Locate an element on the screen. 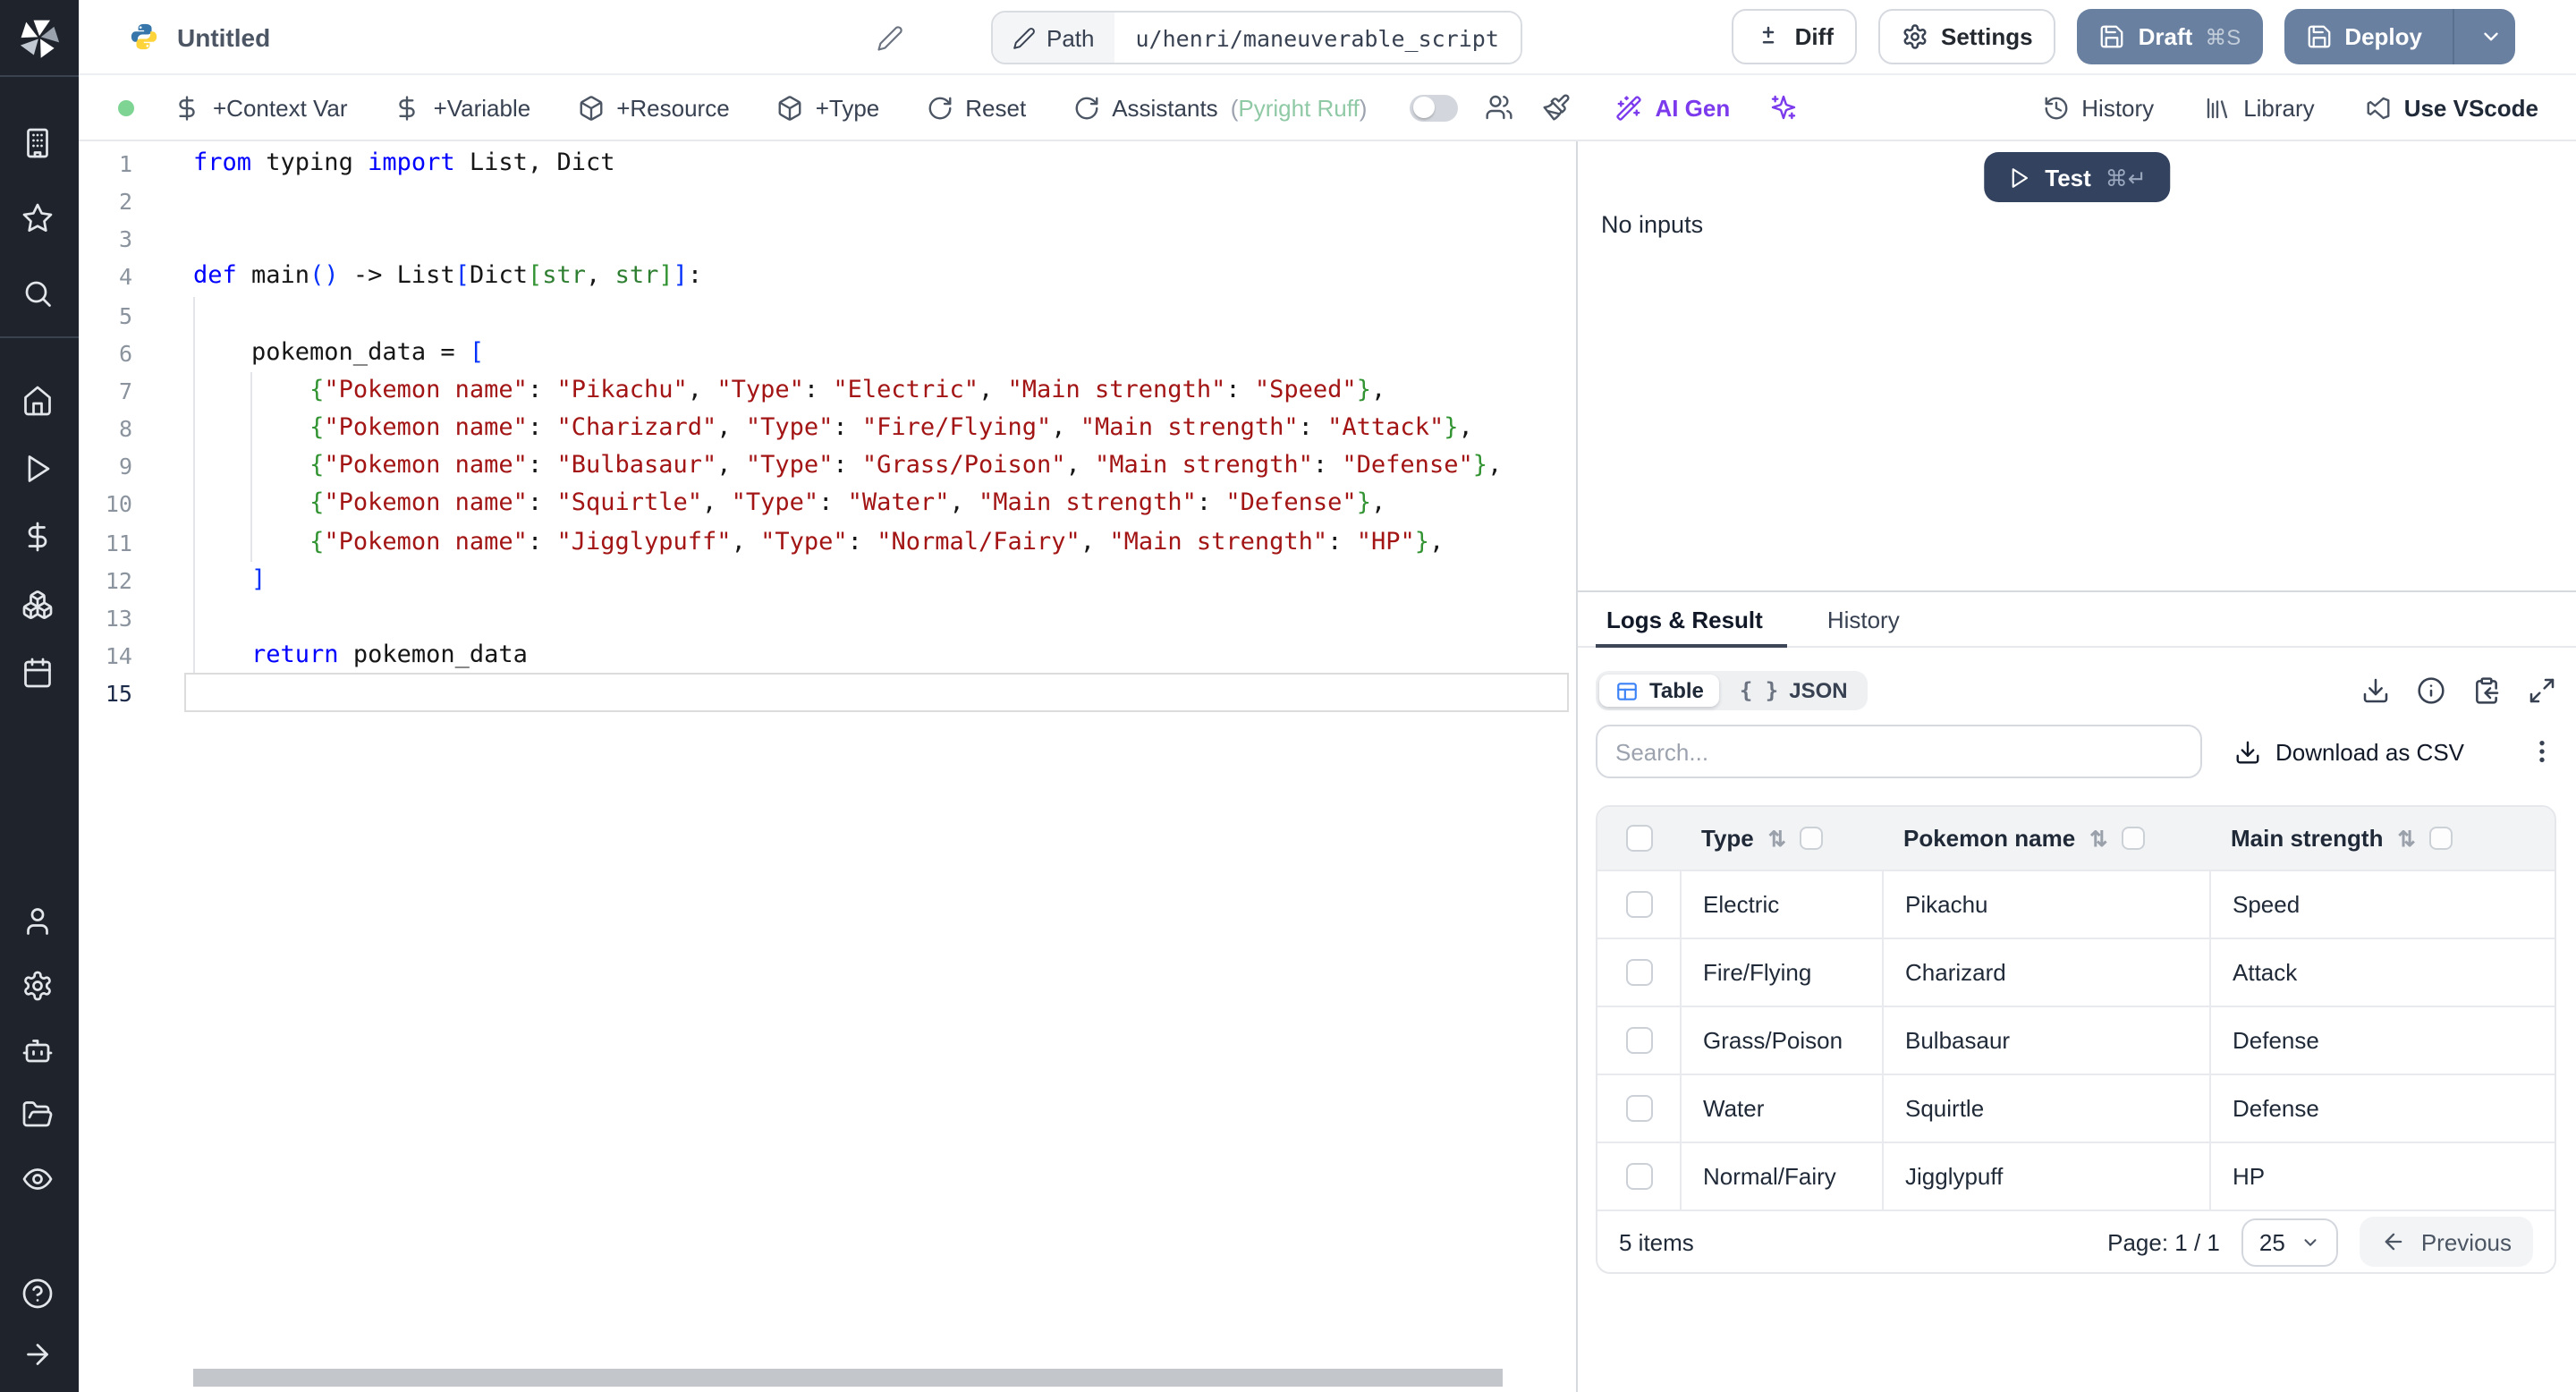 This screenshot has height=1392, width=2576. multiplayer-users-button is located at coordinates (1500, 107).